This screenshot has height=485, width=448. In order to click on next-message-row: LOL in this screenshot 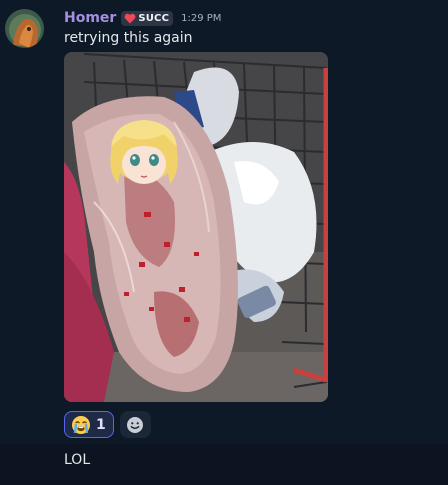, I will do `click(224, 464)`.